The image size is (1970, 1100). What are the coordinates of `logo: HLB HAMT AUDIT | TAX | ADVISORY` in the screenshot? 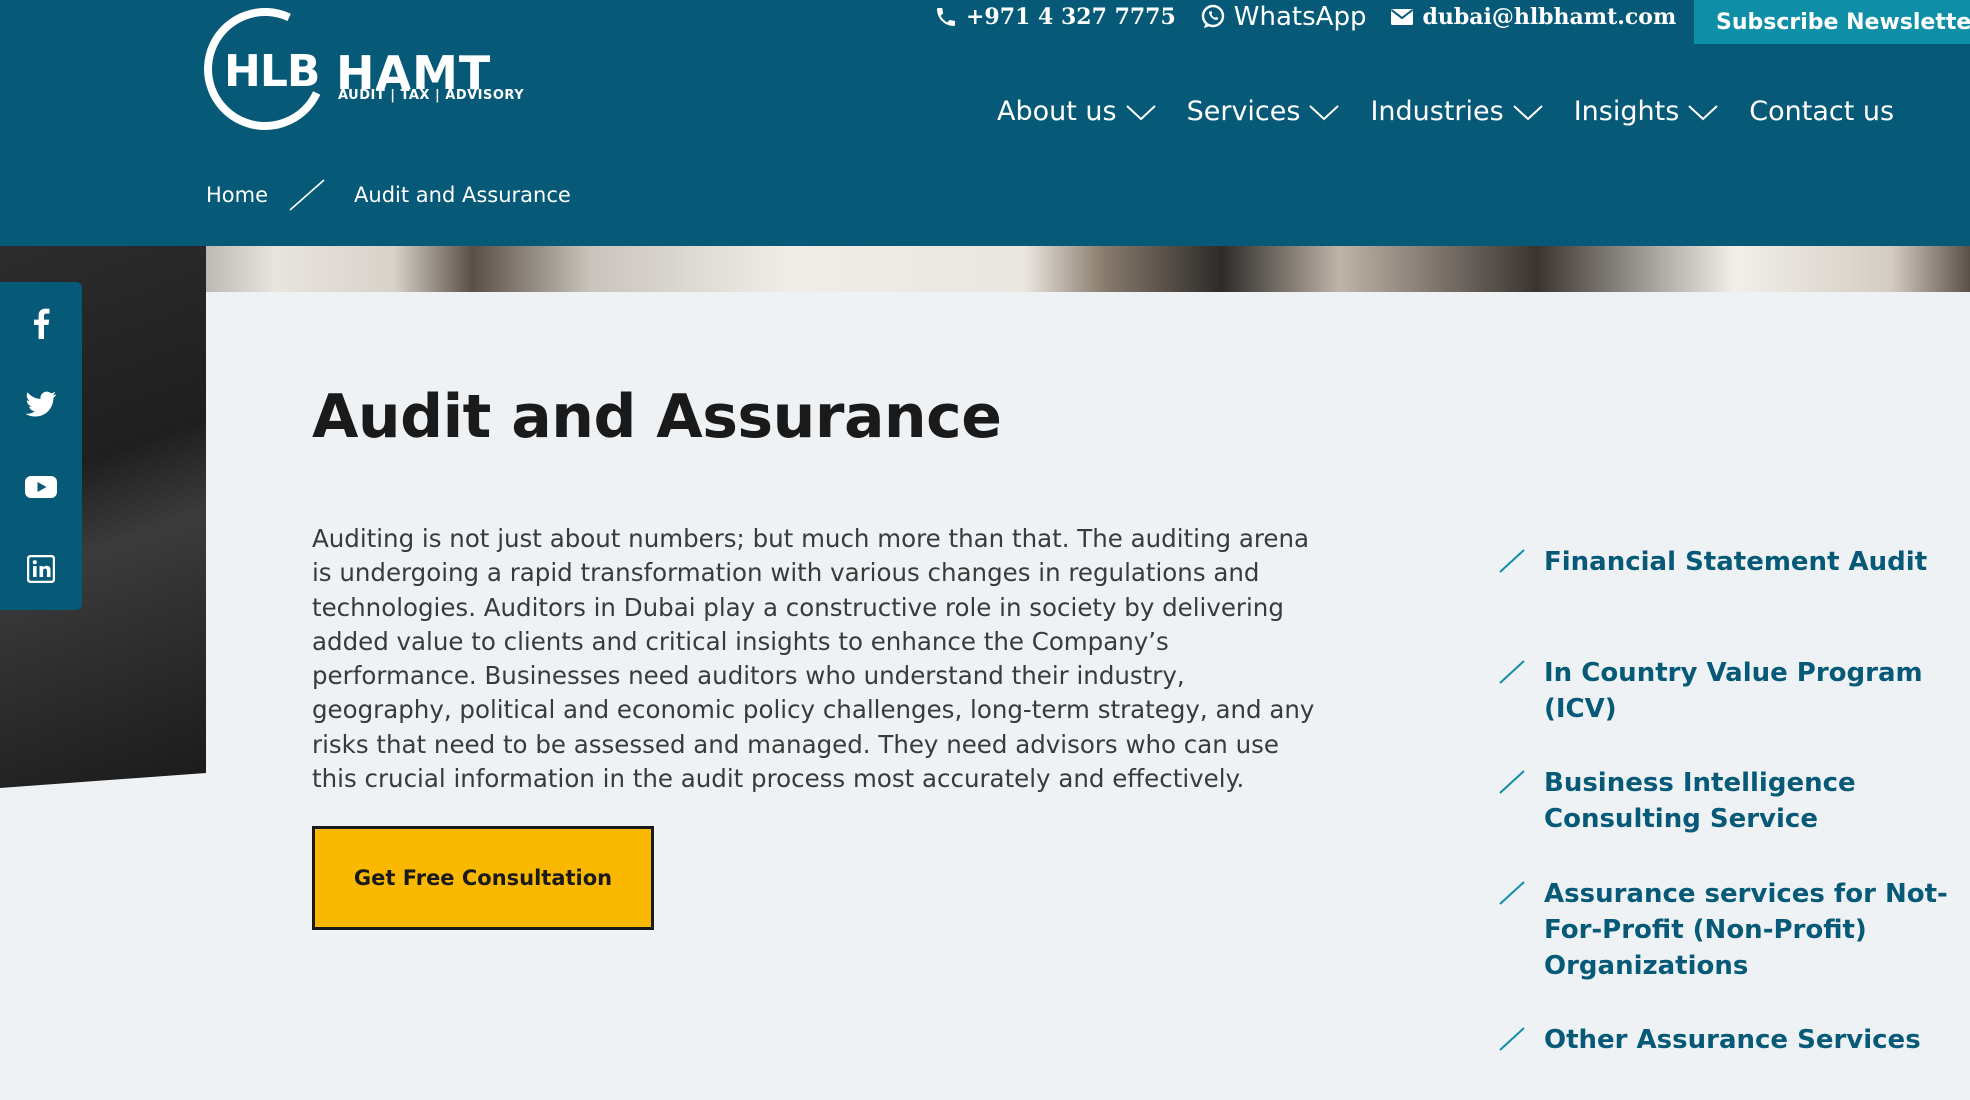 It's located at (360, 74).